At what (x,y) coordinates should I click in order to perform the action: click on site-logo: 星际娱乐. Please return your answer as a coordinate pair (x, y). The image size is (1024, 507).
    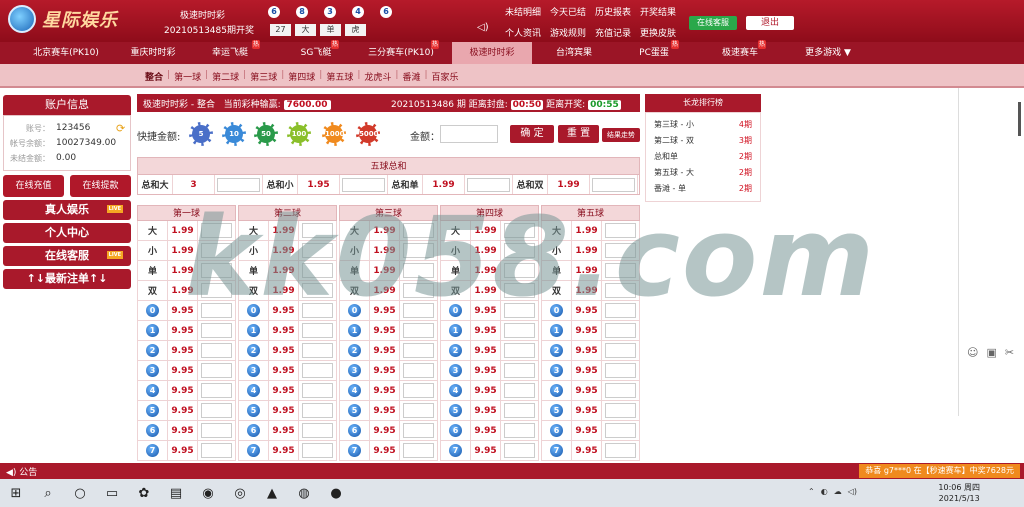
    Looking at the image, I should click on (63, 19).